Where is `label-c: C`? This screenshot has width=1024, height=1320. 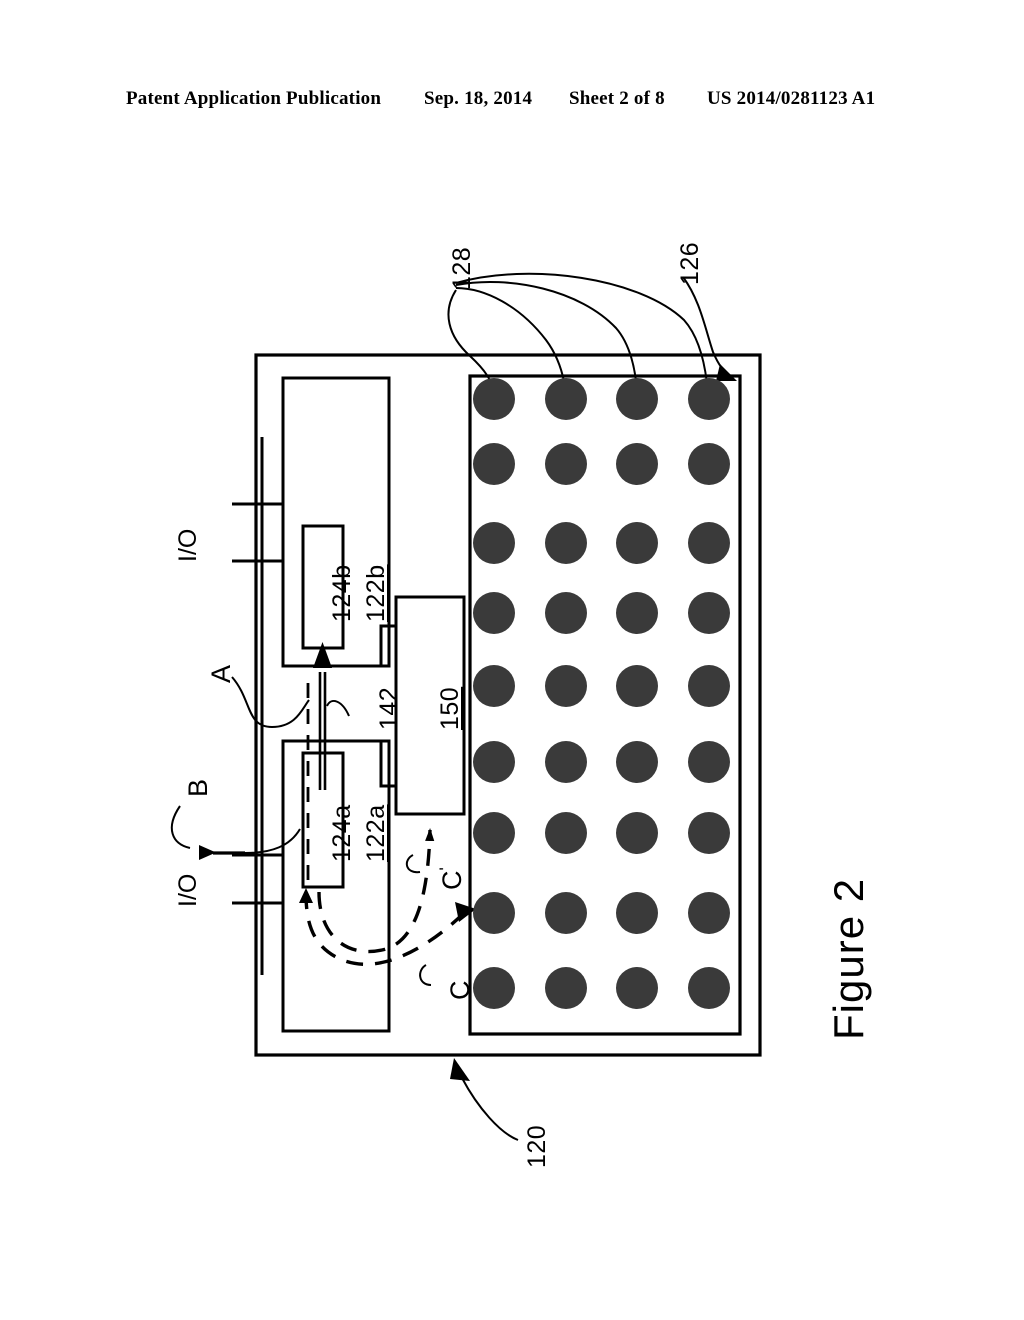 label-c: C is located at coordinates (460, 990).